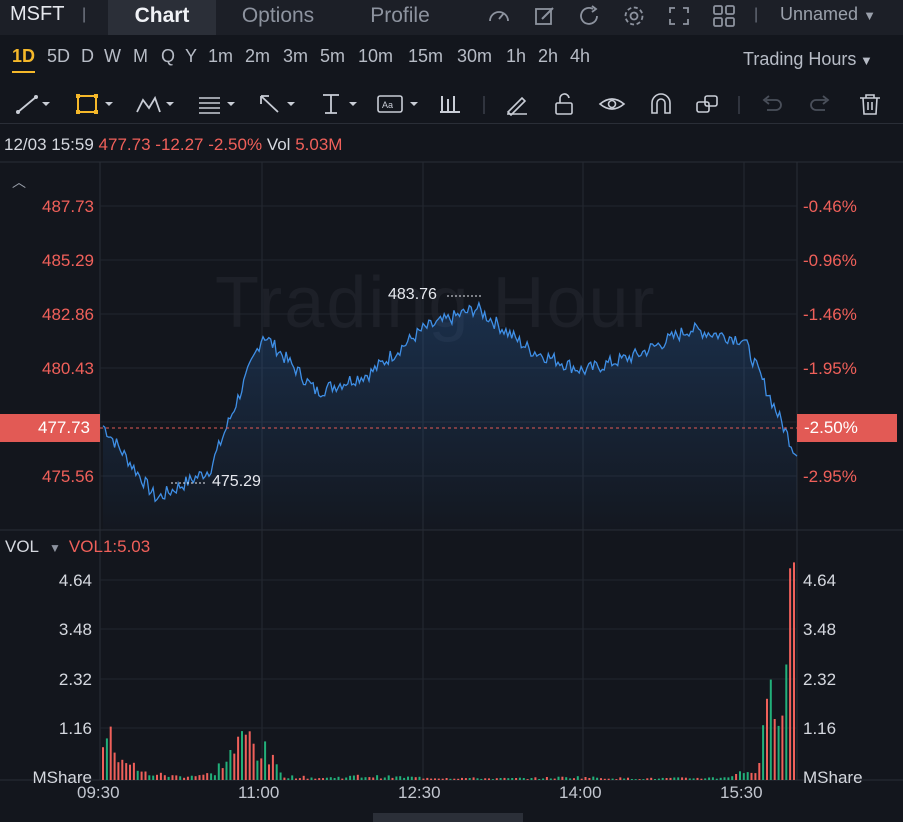 This screenshot has height=822, width=903. Describe the element at coordinates (341, 104) in the screenshot. I see `measure-icon` at that location.